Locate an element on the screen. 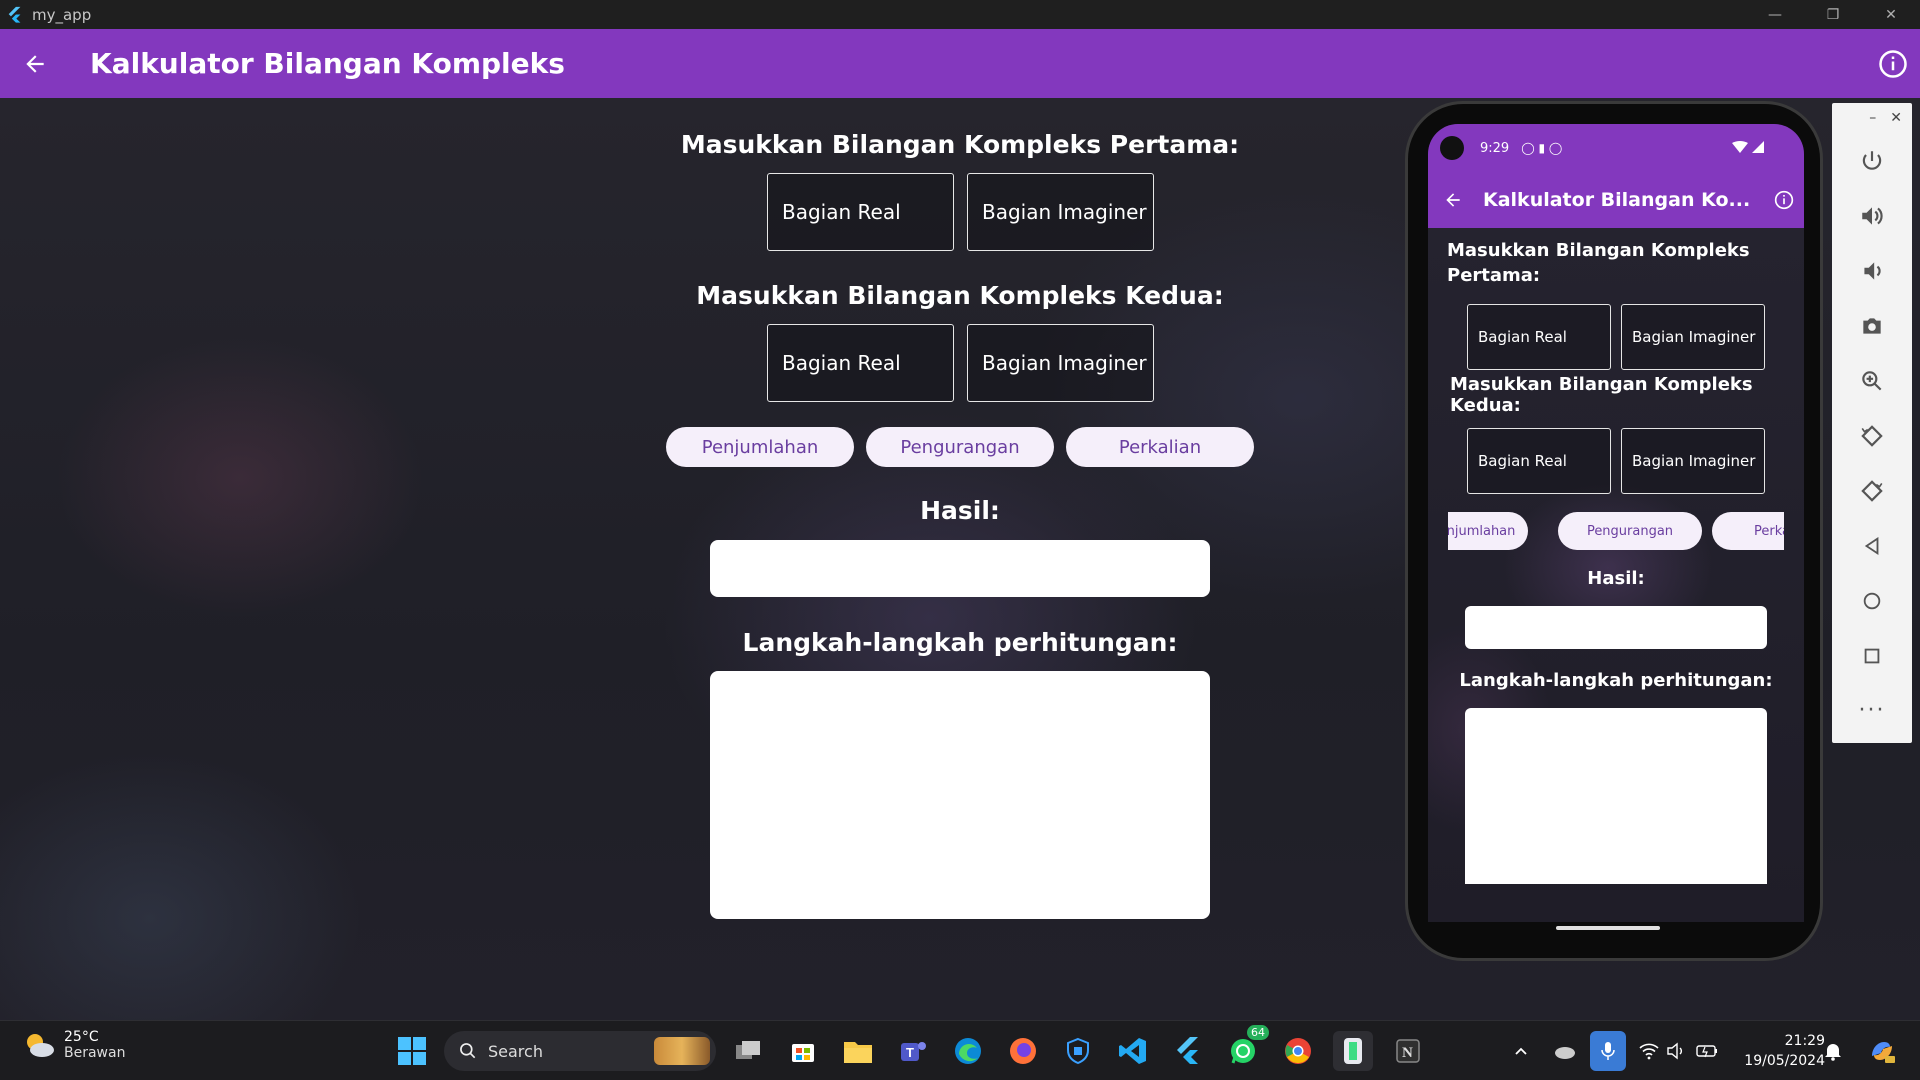 The image size is (1920, 1080). second-number-heading: Masukkan Bilangan Kompleks Kedua: is located at coordinates (960, 295).